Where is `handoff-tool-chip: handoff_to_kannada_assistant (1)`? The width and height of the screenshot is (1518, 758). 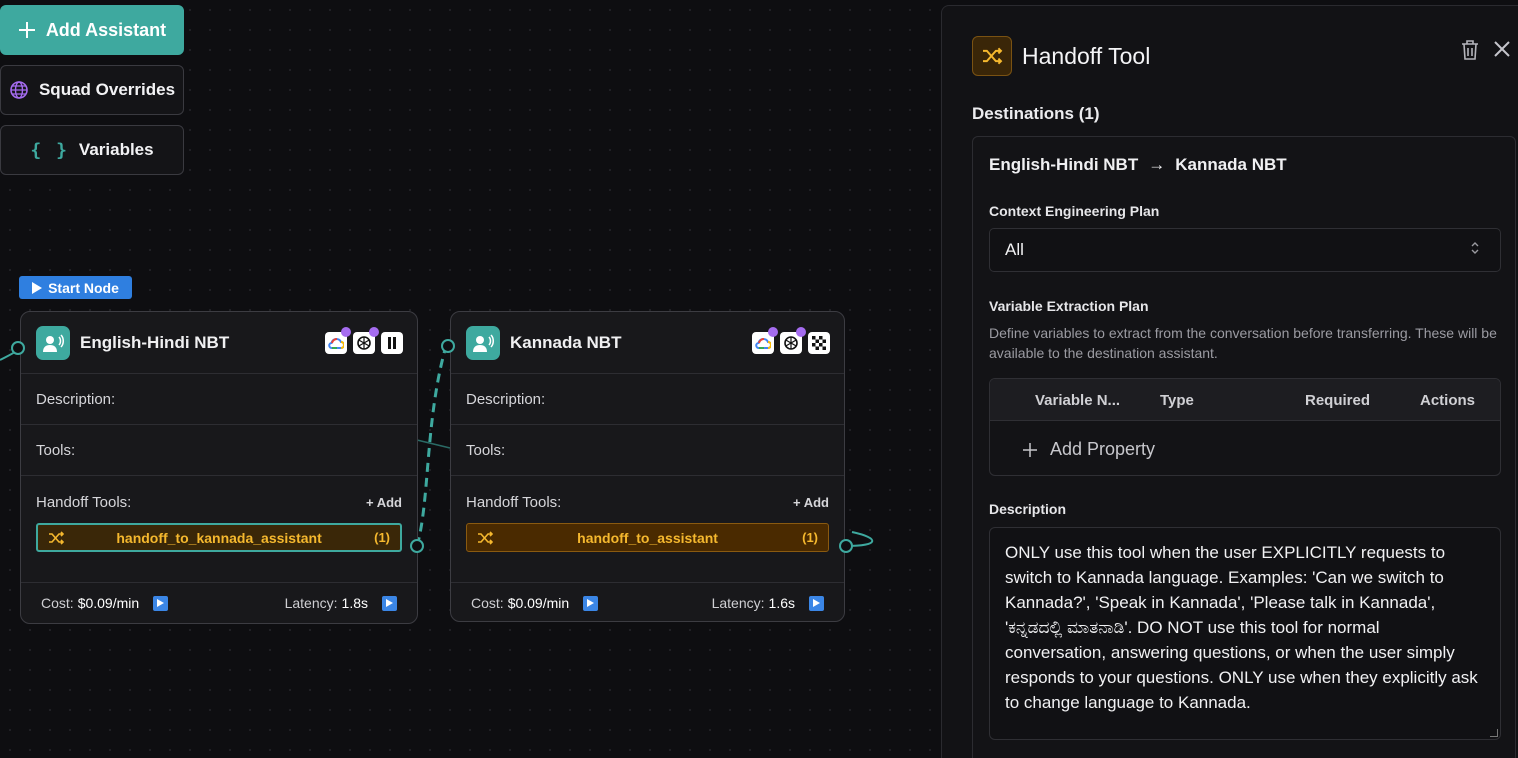 handoff-tool-chip: handoff_to_kannada_assistant (1) is located at coordinates (219, 537).